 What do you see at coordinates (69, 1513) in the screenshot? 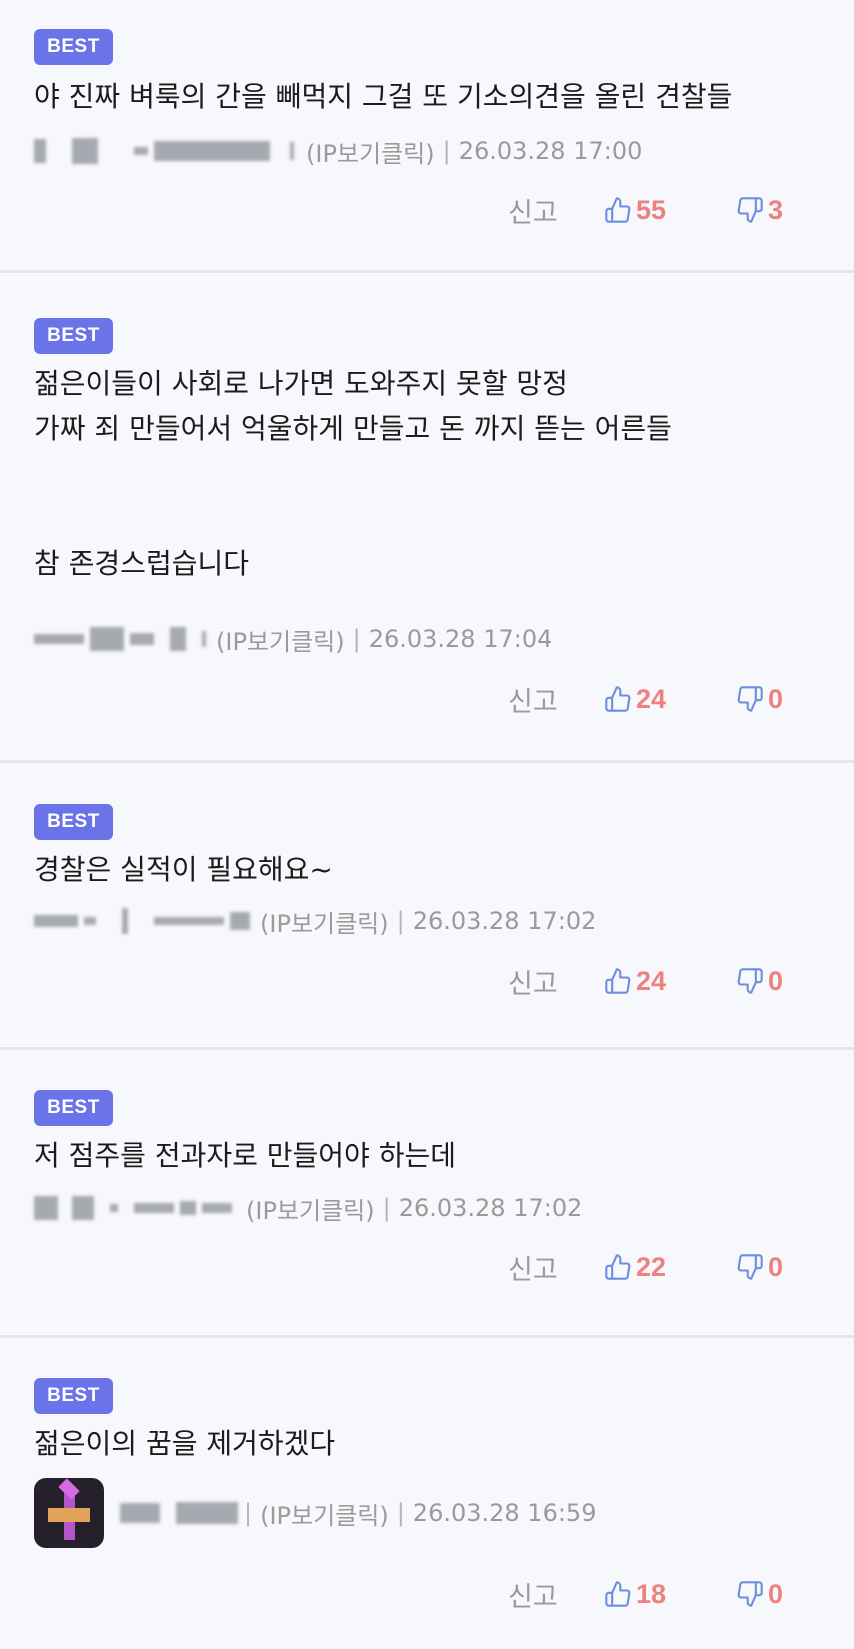
I see `user-avatar` at bounding box center [69, 1513].